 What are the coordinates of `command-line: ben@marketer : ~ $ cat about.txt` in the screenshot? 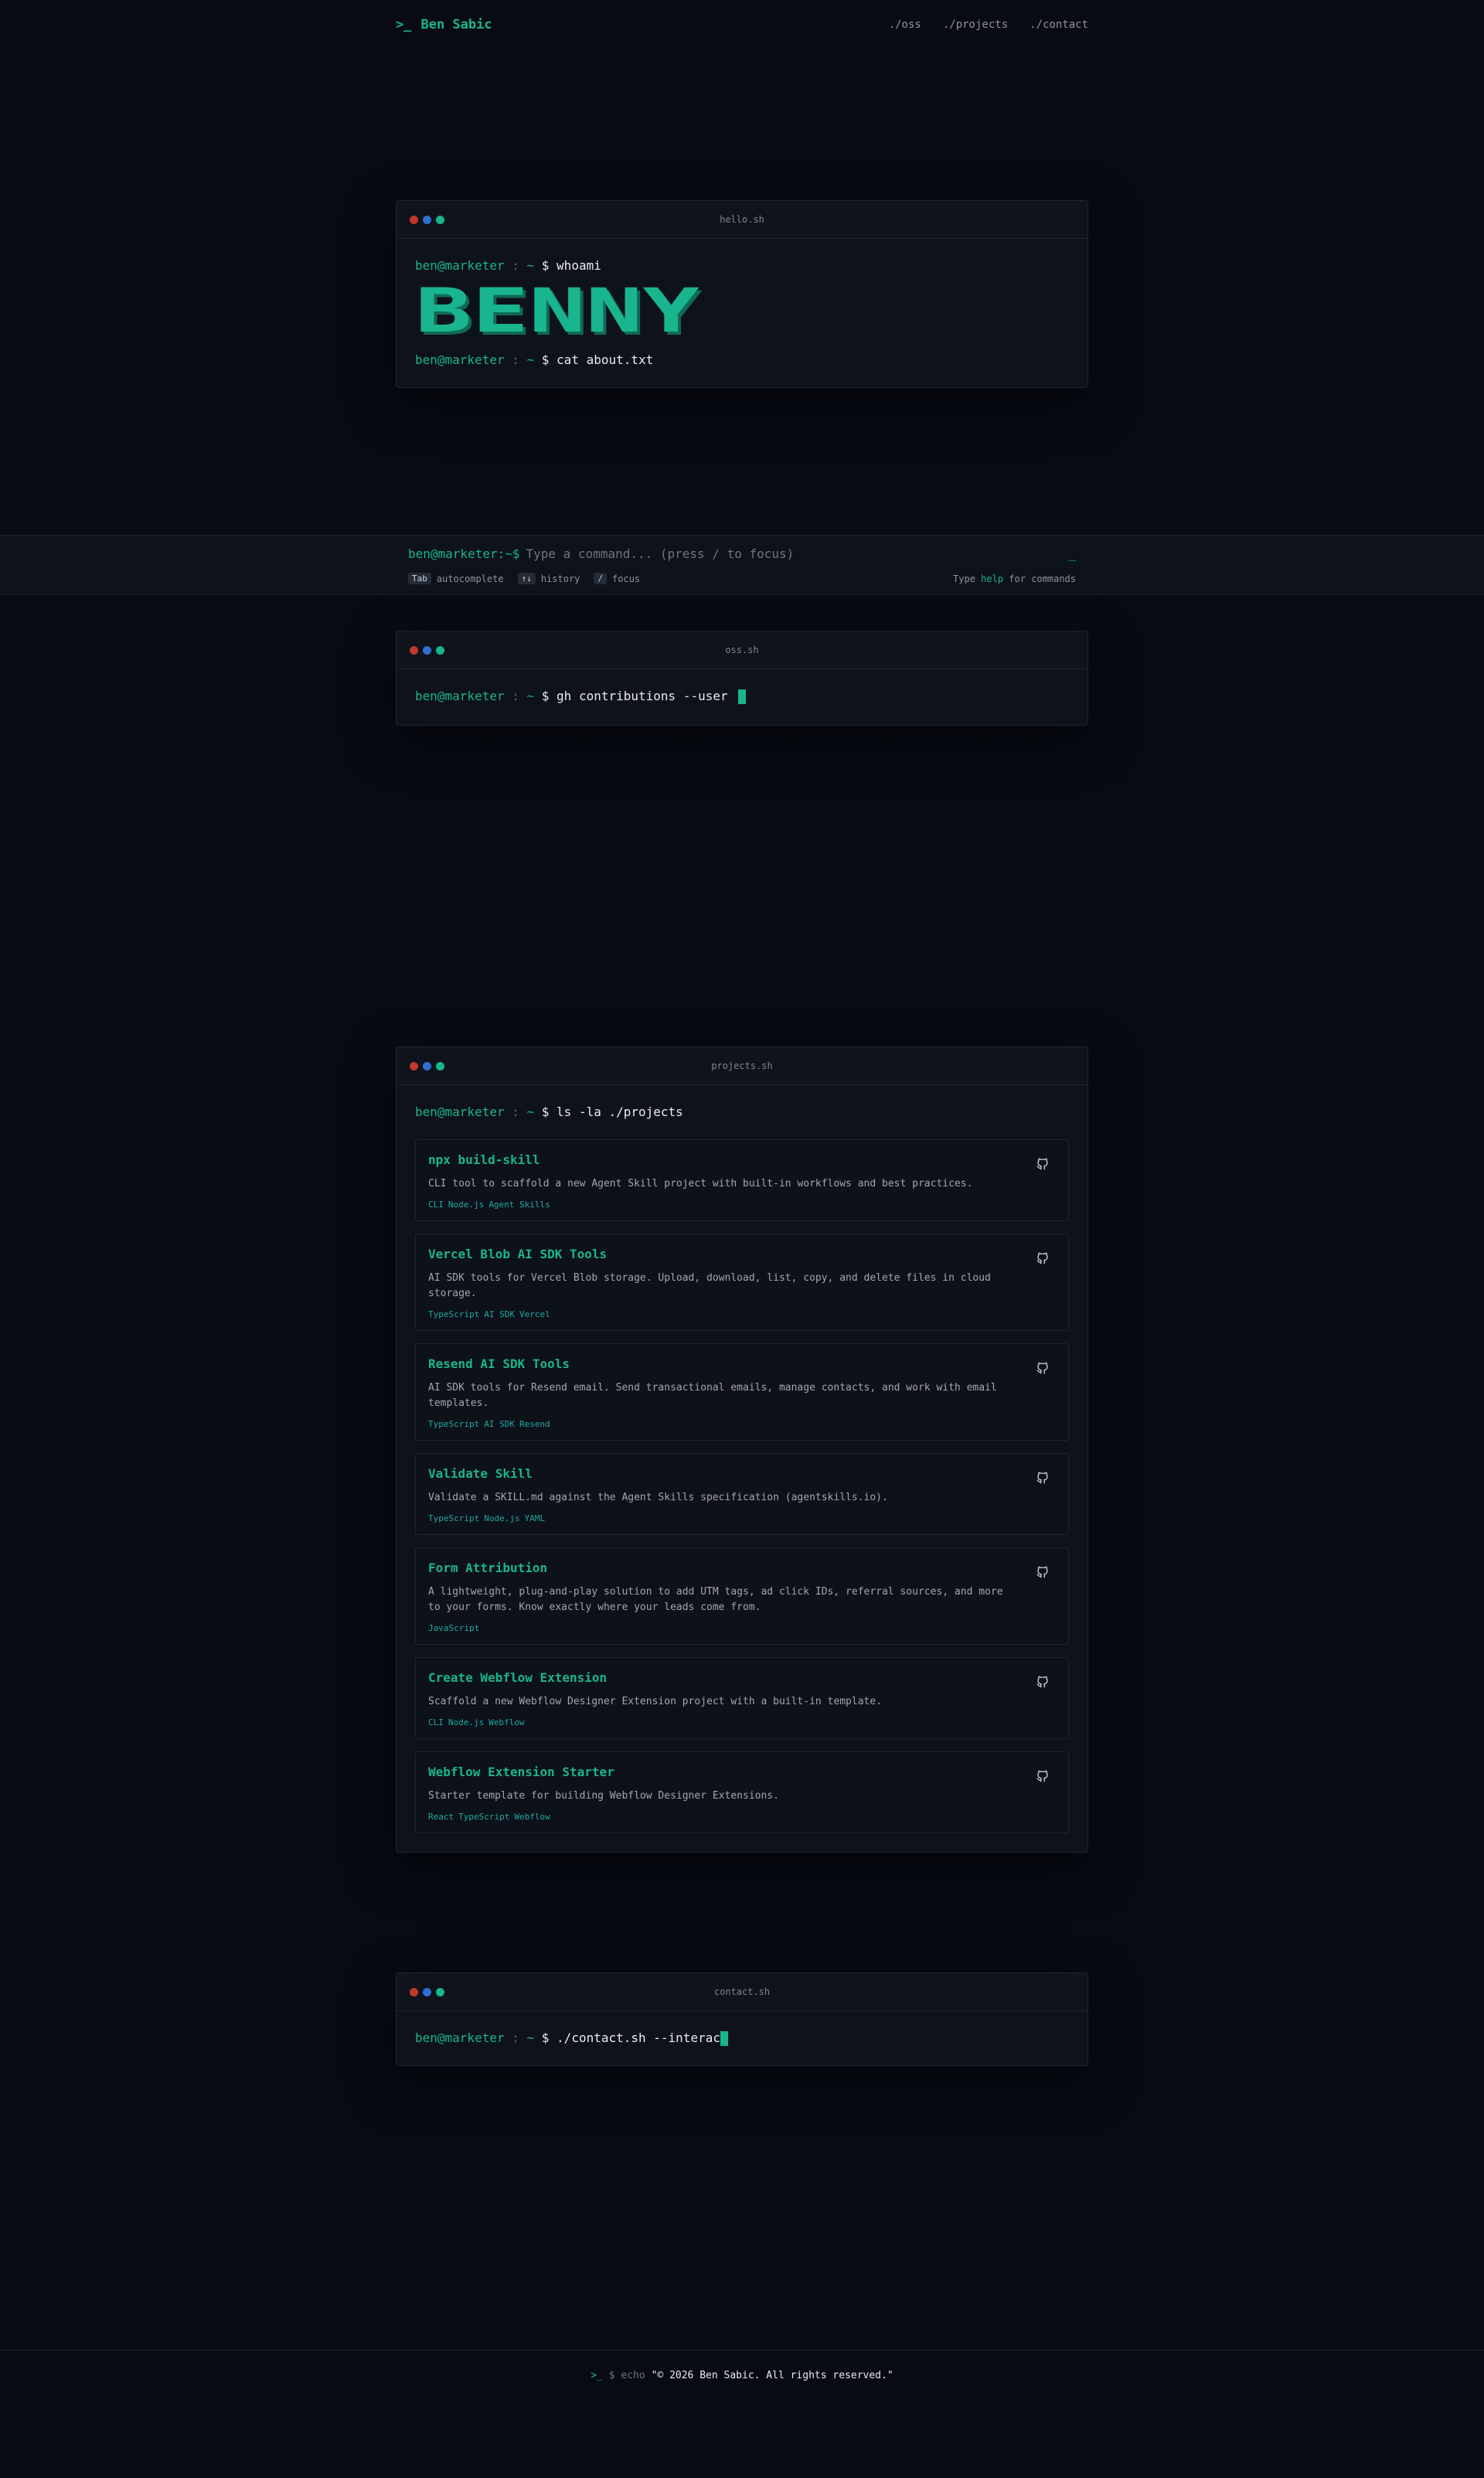 It's located at (742, 360).